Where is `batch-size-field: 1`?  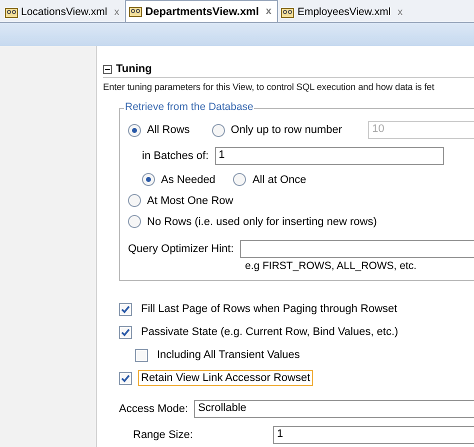
batch-size-field: 1 is located at coordinates (329, 156).